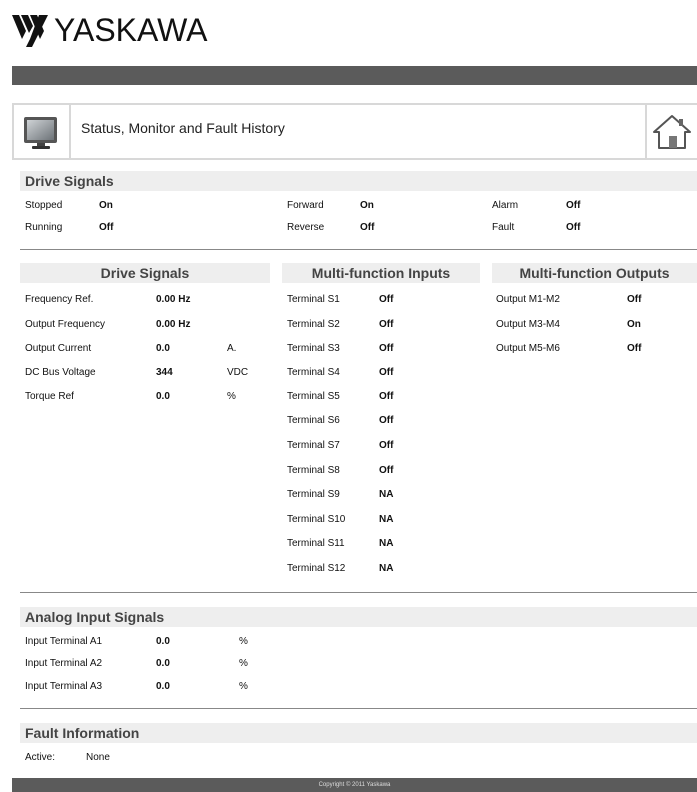 The width and height of the screenshot is (697, 792). Describe the element at coordinates (164, 372) in the screenshot. I see `signal-value: 344` at that location.